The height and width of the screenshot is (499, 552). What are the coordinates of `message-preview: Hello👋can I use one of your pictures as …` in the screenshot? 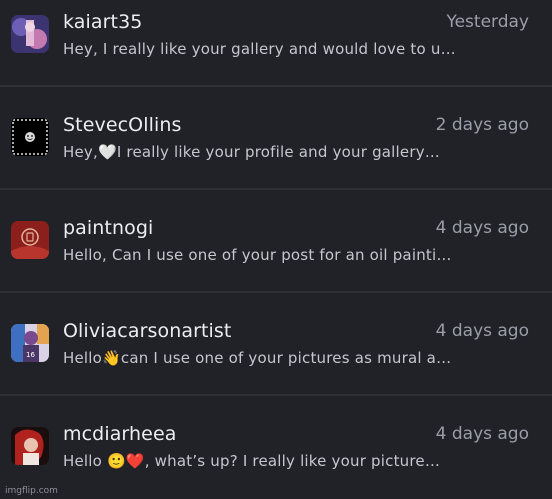 It's located at (257, 358).